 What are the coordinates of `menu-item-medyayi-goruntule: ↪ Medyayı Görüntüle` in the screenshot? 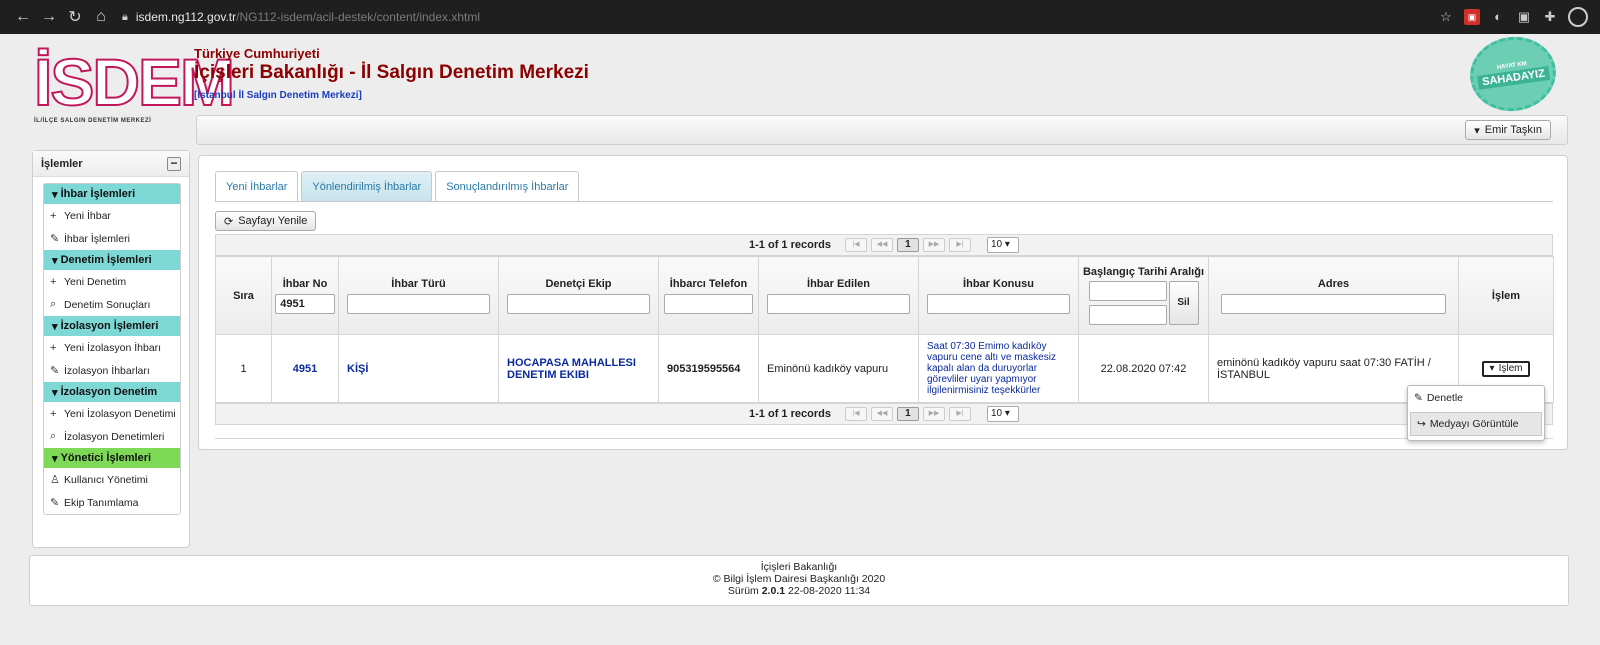 It's located at (1476, 424).